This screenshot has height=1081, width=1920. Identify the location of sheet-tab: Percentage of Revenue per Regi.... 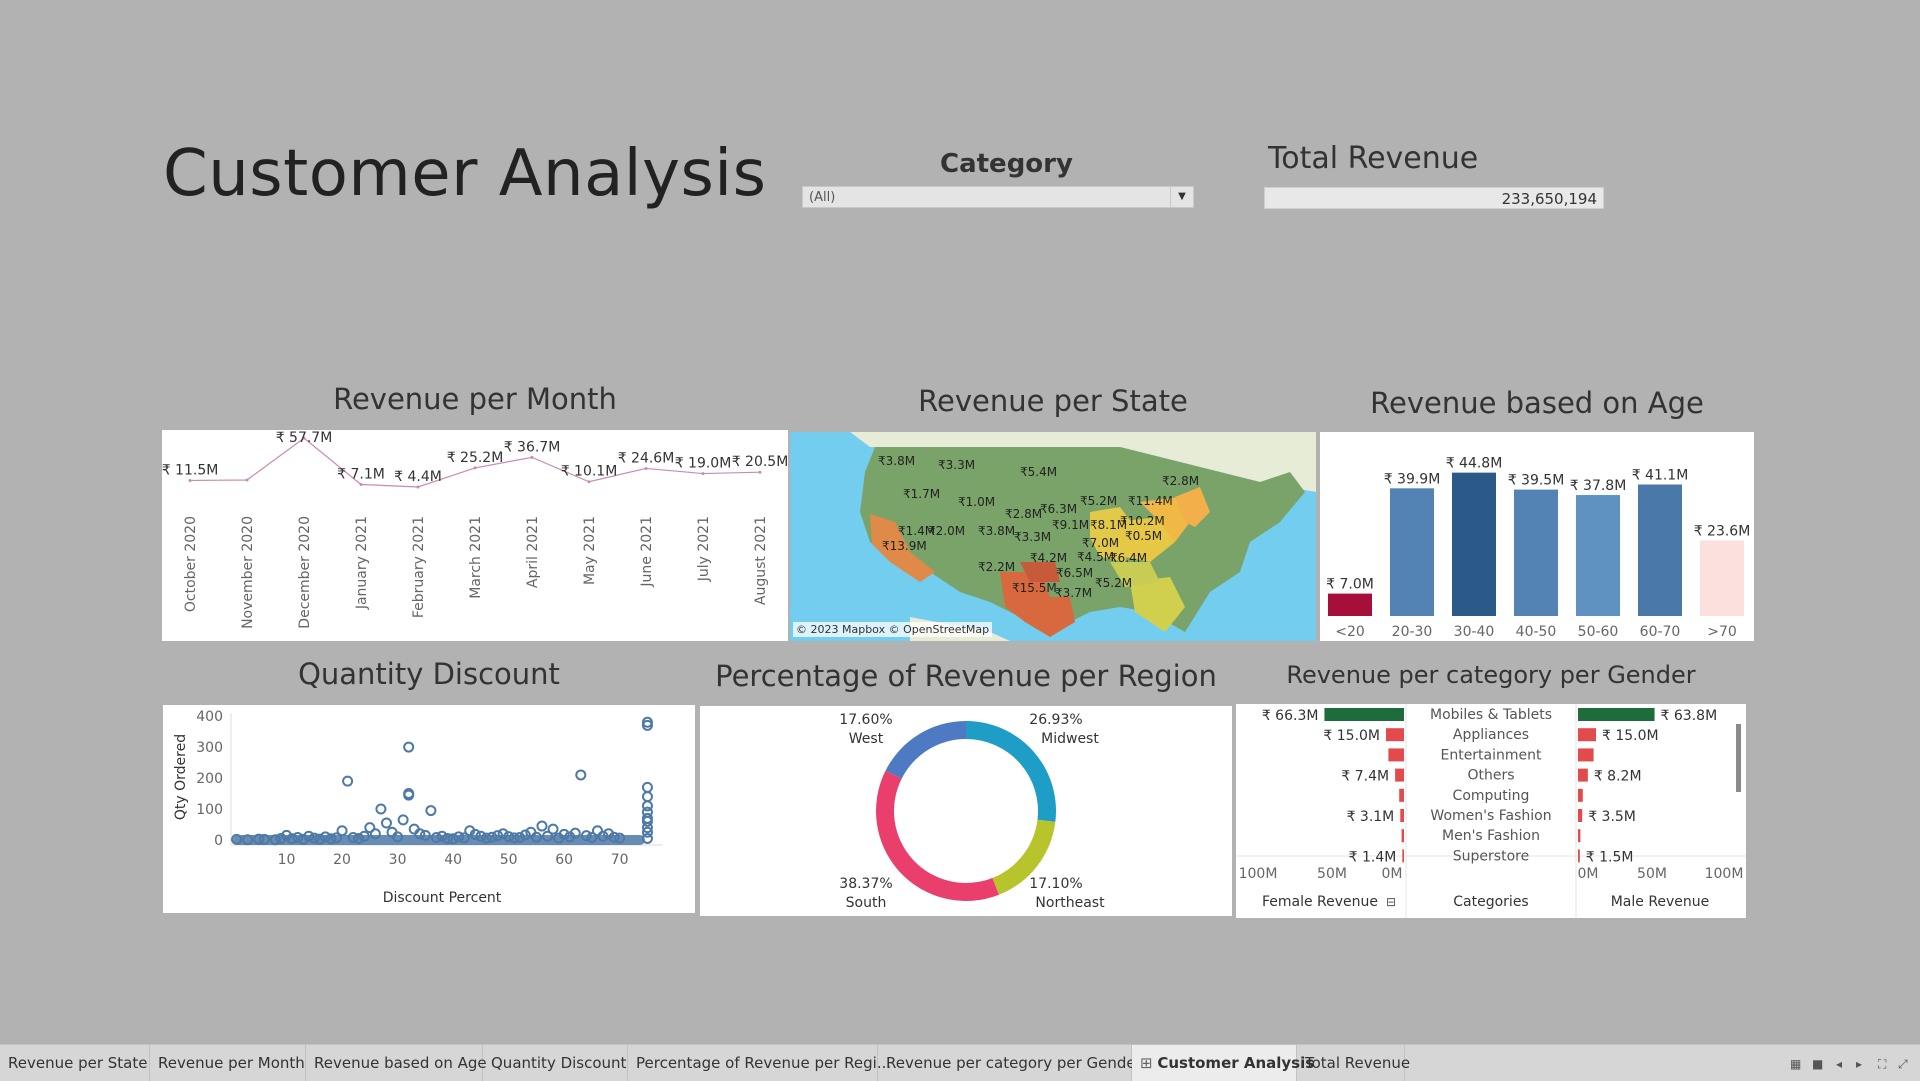
(759, 1063).